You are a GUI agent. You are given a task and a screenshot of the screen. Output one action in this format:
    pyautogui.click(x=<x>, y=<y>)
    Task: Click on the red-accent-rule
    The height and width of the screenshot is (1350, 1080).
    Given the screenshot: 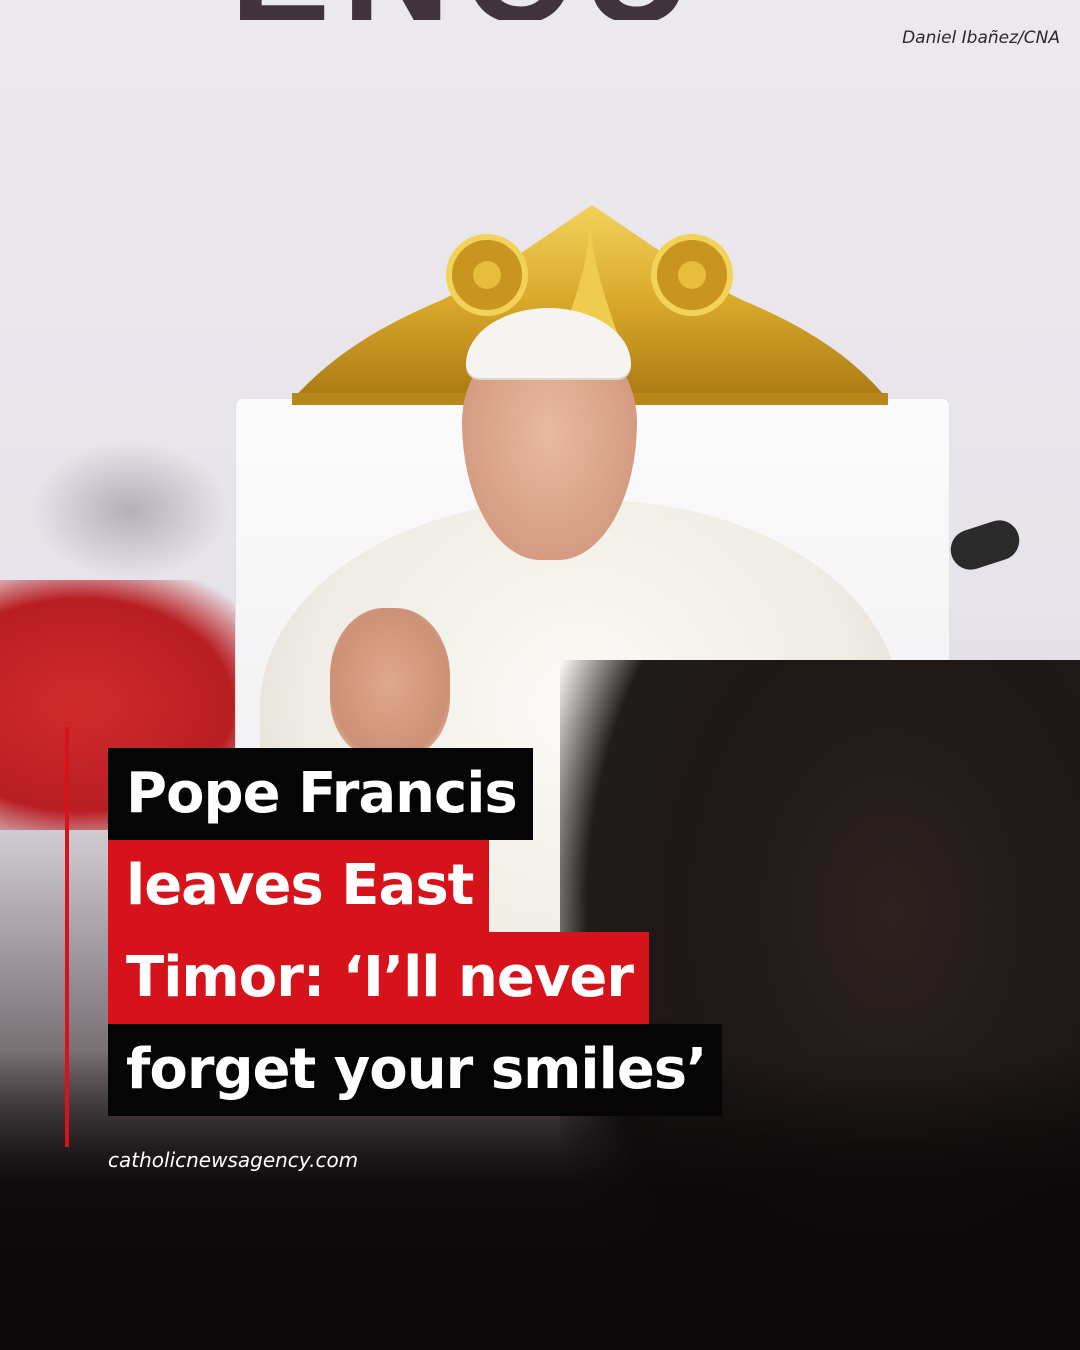 What is the action you would take?
    pyautogui.click(x=67, y=937)
    